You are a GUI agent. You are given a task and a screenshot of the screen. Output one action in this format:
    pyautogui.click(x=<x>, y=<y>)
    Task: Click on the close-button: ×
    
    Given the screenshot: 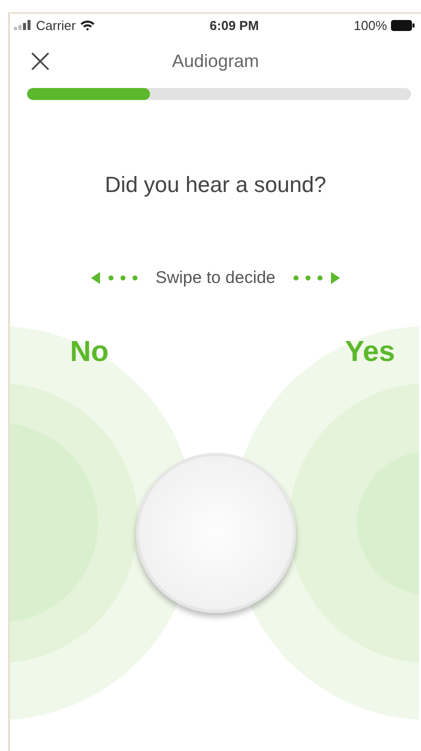 What is the action you would take?
    pyautogui.click(x=40, y=61)
    